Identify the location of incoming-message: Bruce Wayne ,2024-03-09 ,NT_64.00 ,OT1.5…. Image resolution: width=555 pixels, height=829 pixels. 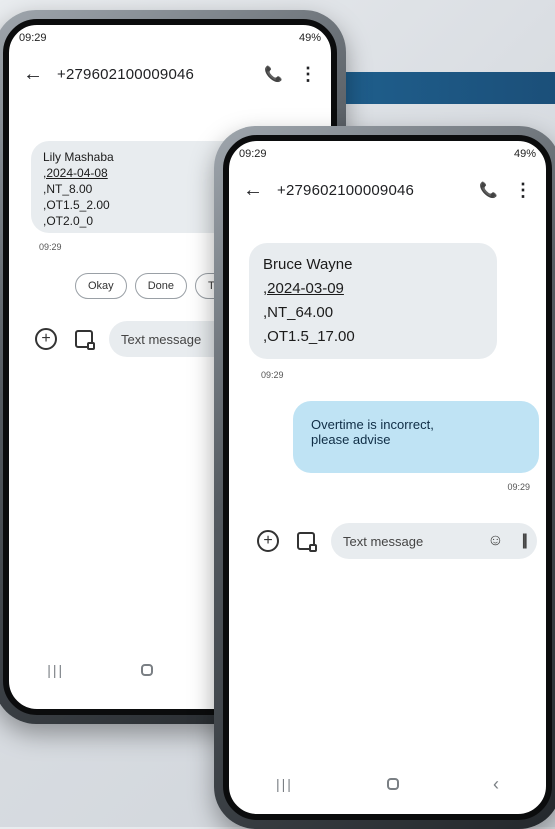
(373, 301).